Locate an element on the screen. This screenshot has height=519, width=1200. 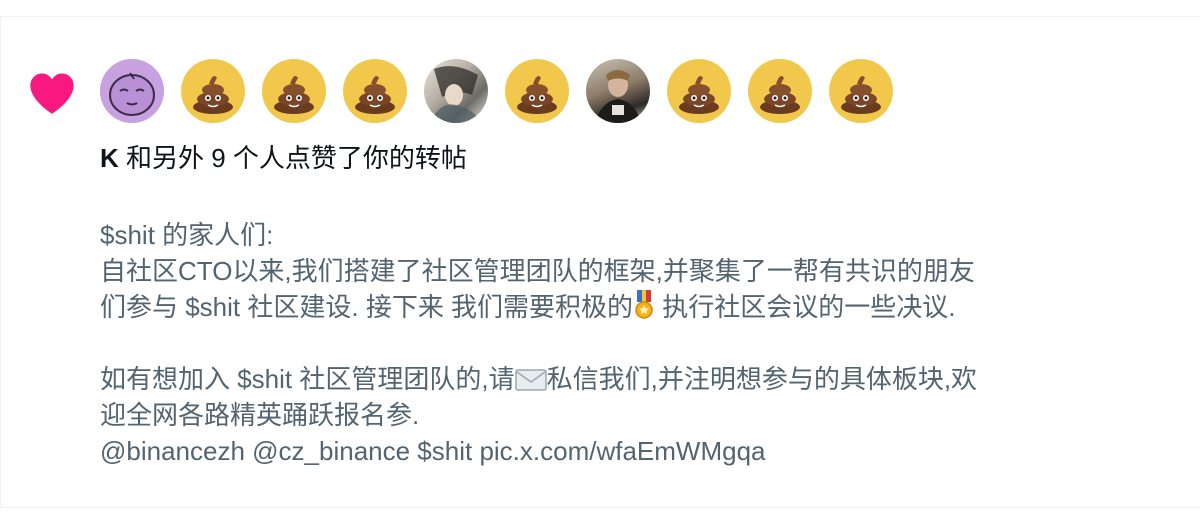
post-line: 如有想加入 $shit 社区管理团队的,请 私信我们,并注明想参与的具体板块,欢 is located at coordinates (630, 379).